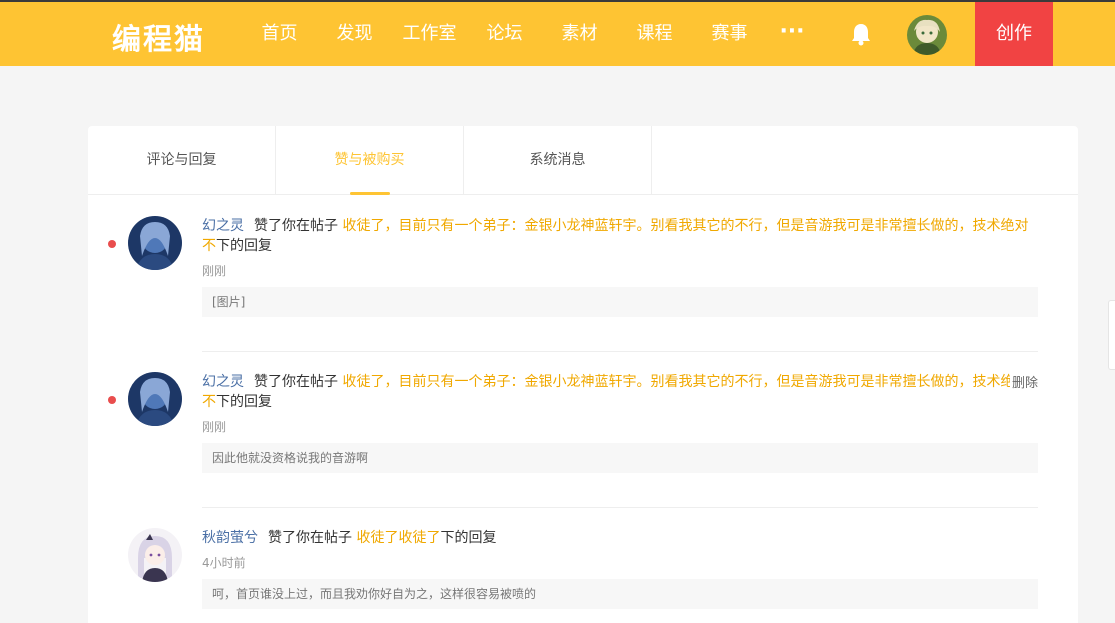 This screenshot has width=1115, height=623. Describe the element at coordinates (620, 458) in the screenshot. I see `quoted-reply: 因此他就没资格说我的音游啊` at that location.